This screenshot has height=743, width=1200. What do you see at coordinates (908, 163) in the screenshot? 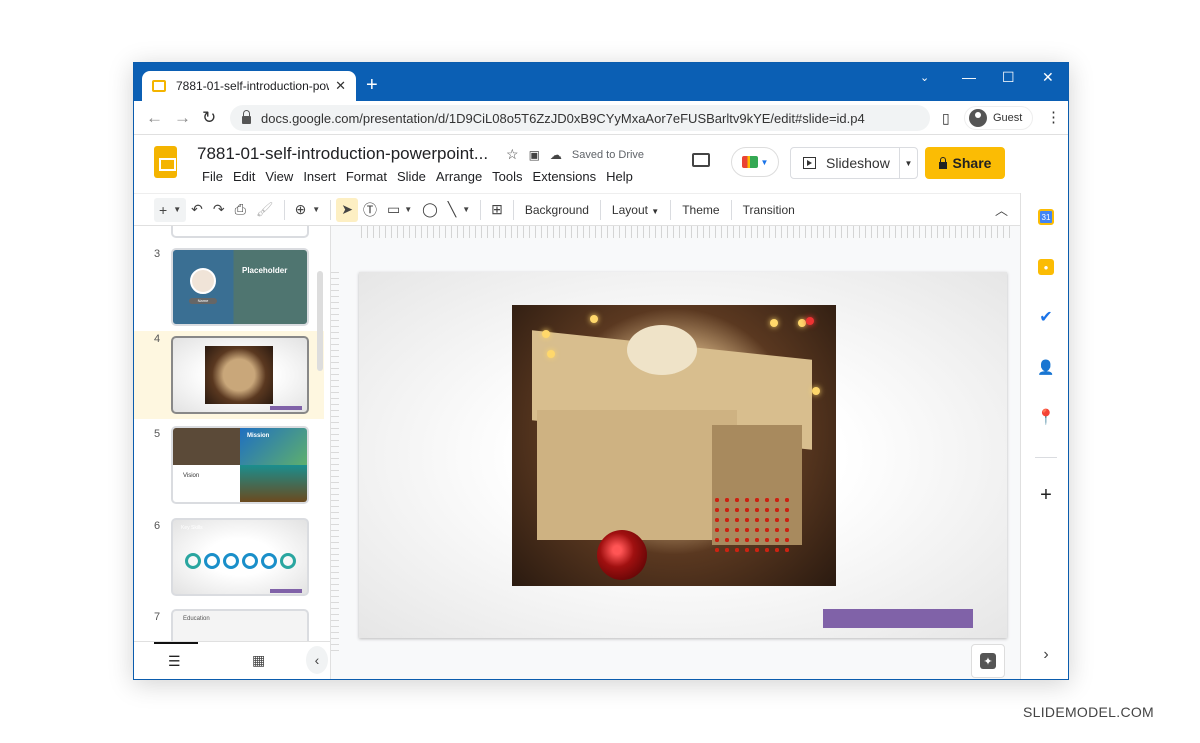
I see `slideshow-dropdown: ▼` at bounding box center [908, 163].